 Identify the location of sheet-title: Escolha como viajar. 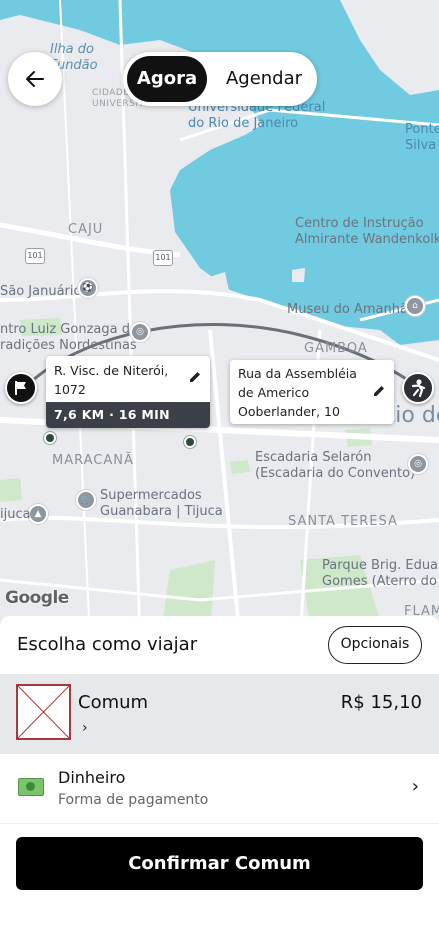
(107, 644).